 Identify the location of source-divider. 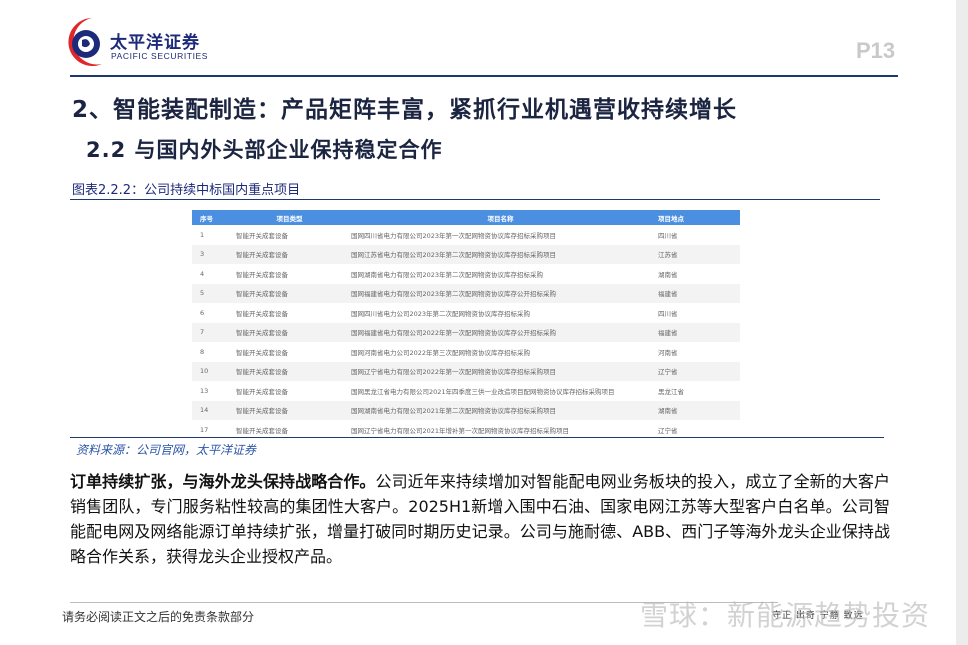
(477, 437).